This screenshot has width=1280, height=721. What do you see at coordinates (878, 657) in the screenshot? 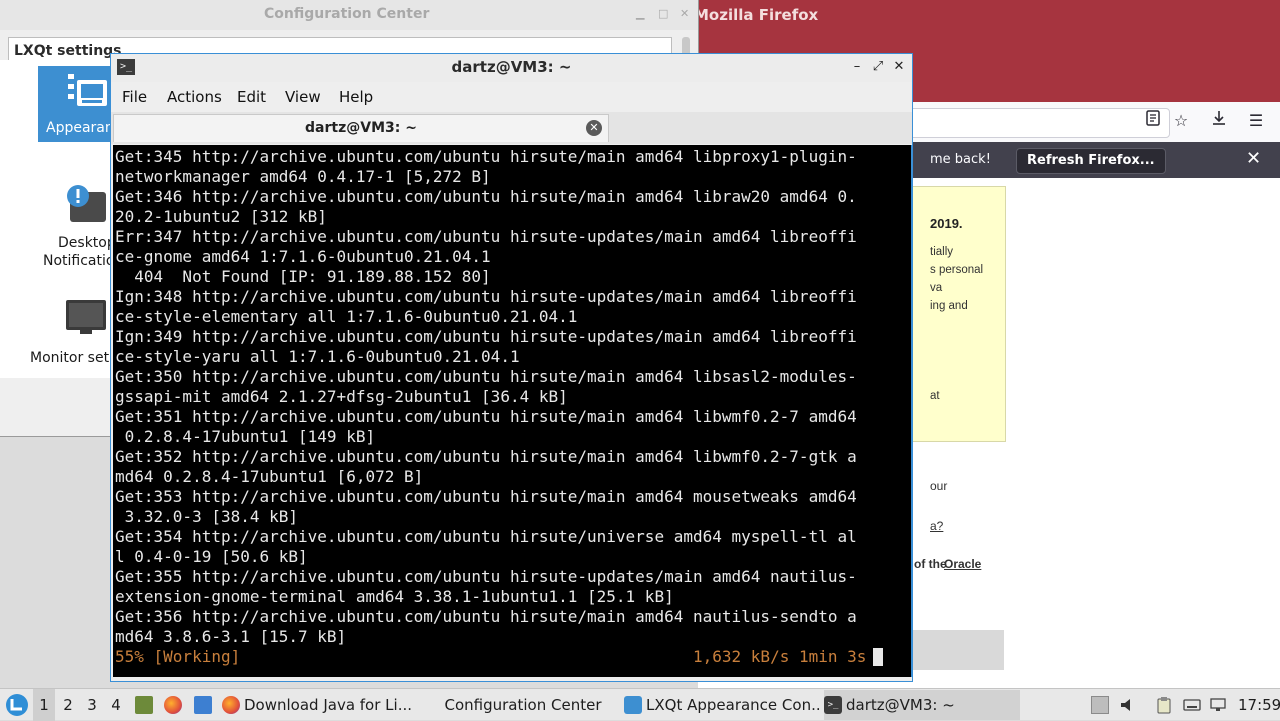
I see `text-cursor` at bounding box center [878, 657].